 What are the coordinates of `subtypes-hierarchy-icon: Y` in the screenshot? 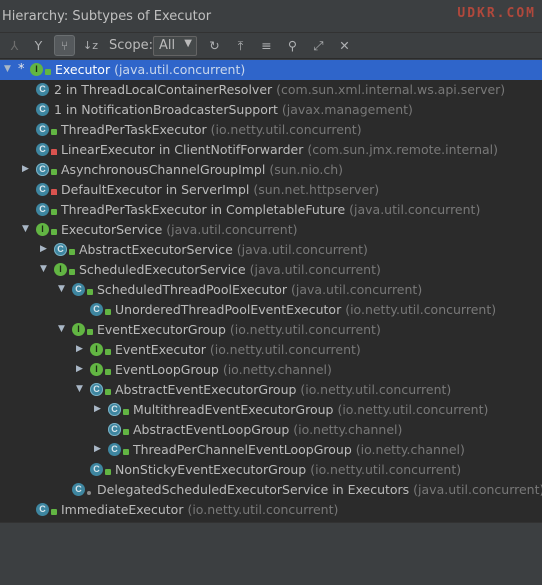 It's located at (38, 45).